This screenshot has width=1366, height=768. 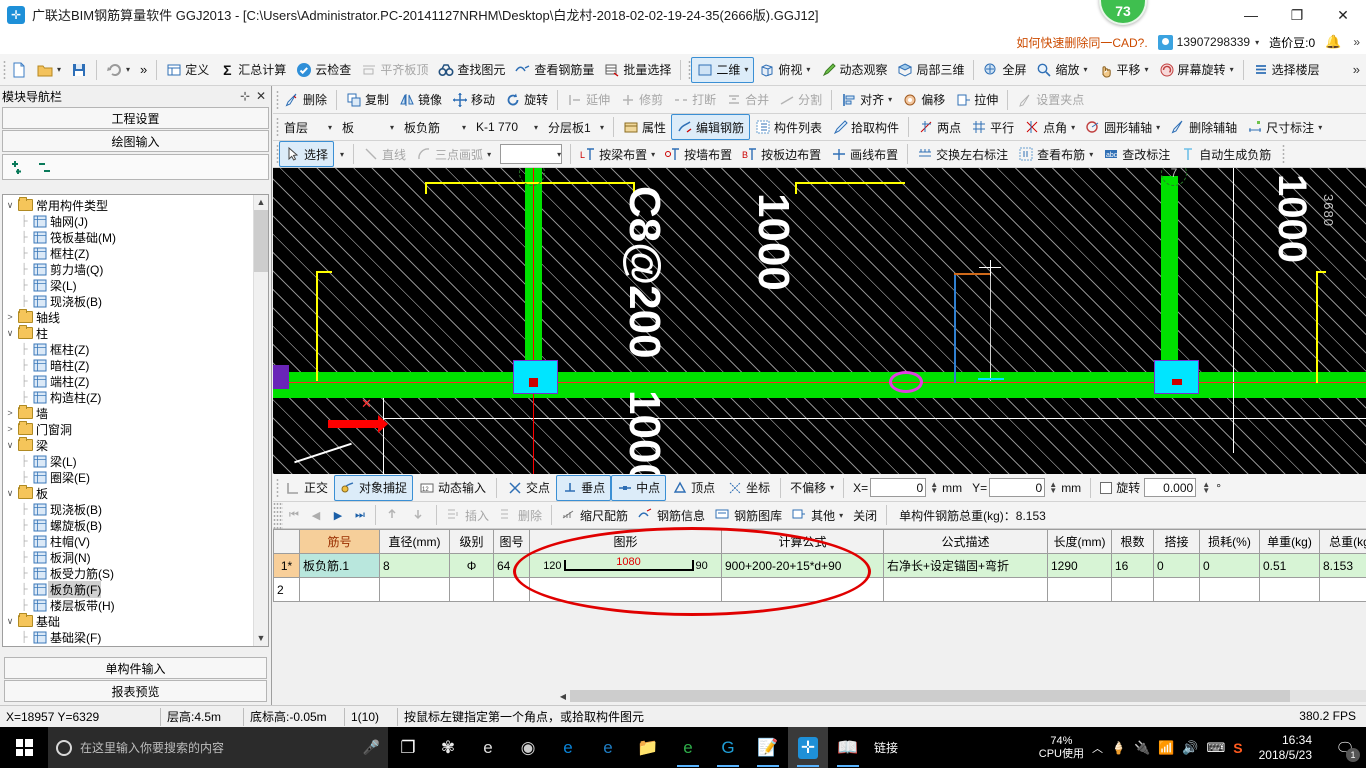 What do you see at coordinates (1289, 541) in the screenshot?
I see `table-header-cell: 单重(kg)` at bounding box center [1289, 541].